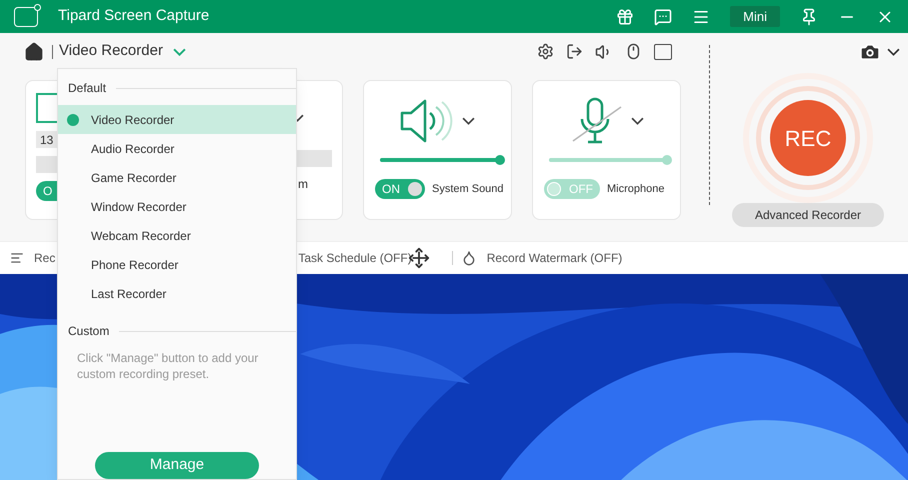 The height and width of the screenshot is (480, 908). I want to click on preset-item: Video Recorder, so click(177, 119).